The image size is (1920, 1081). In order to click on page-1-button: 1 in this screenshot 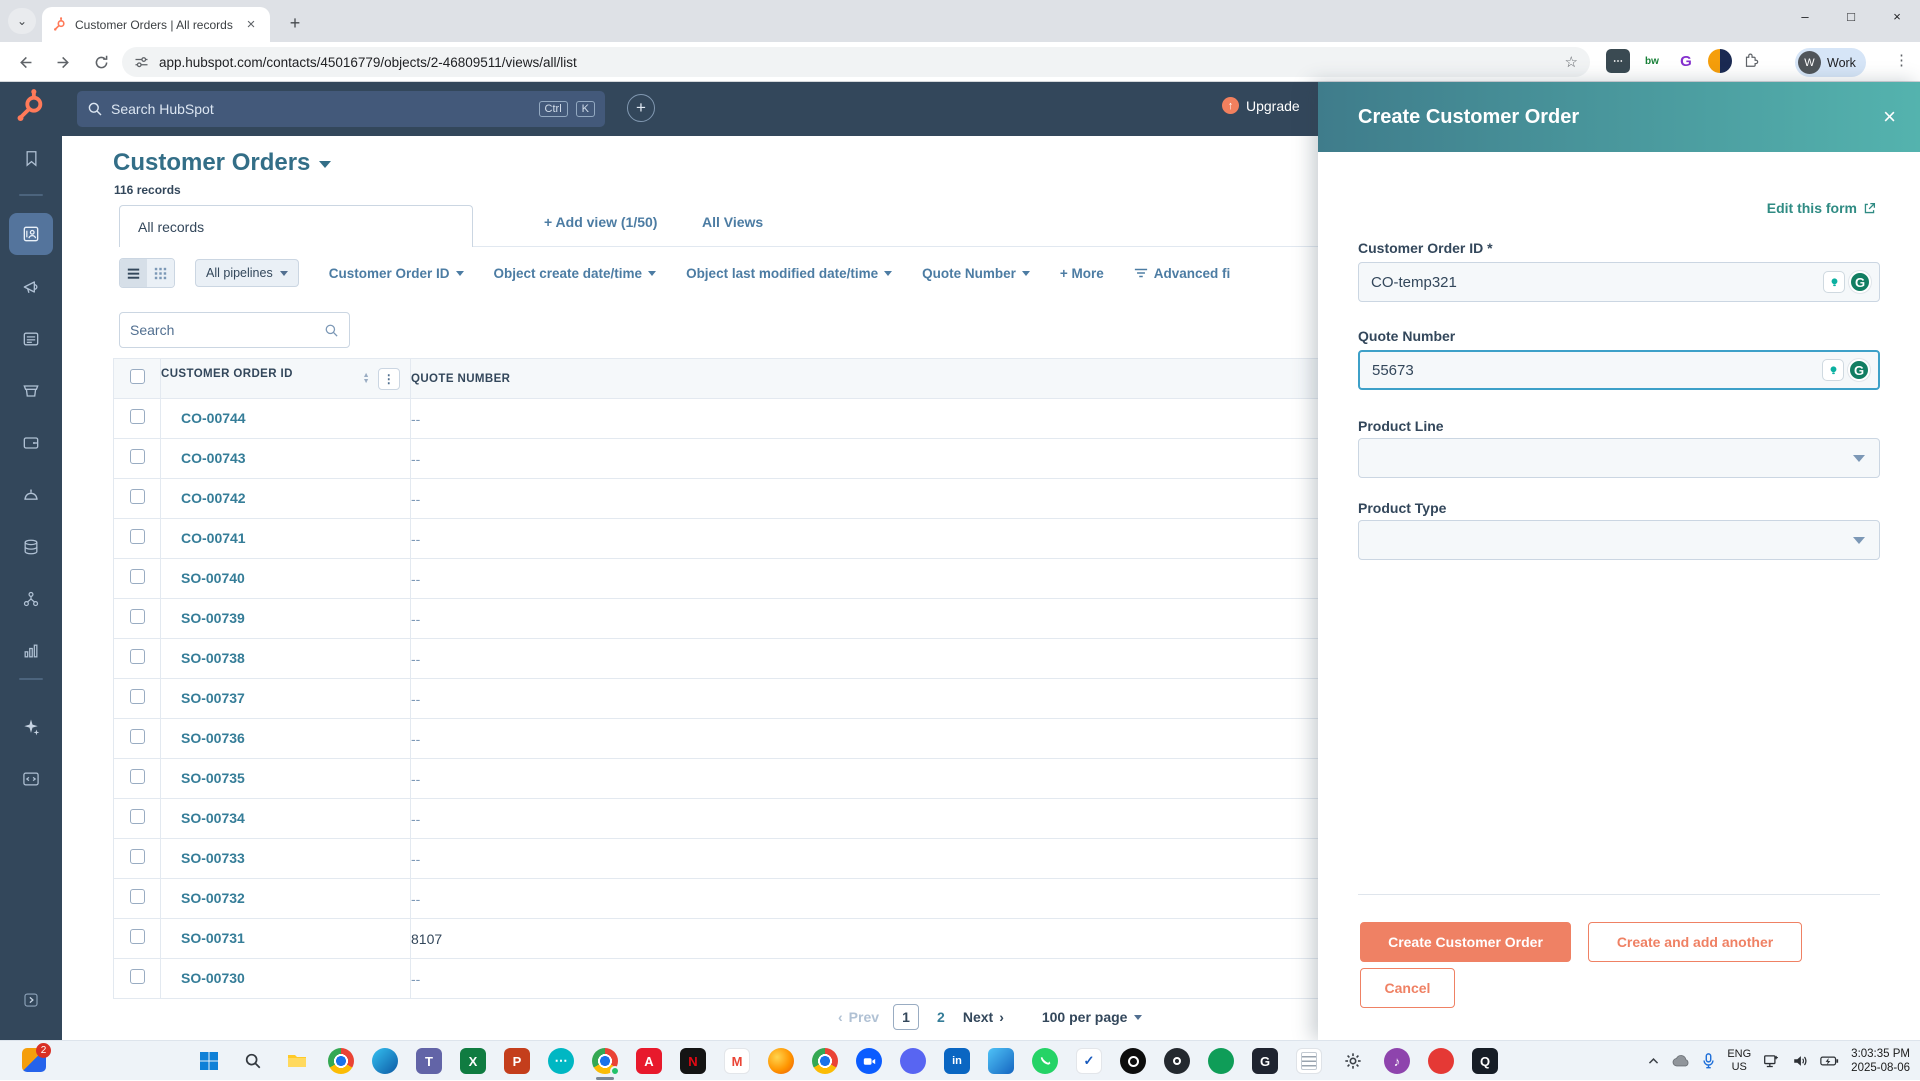, I will do `click(906, 1017)`.